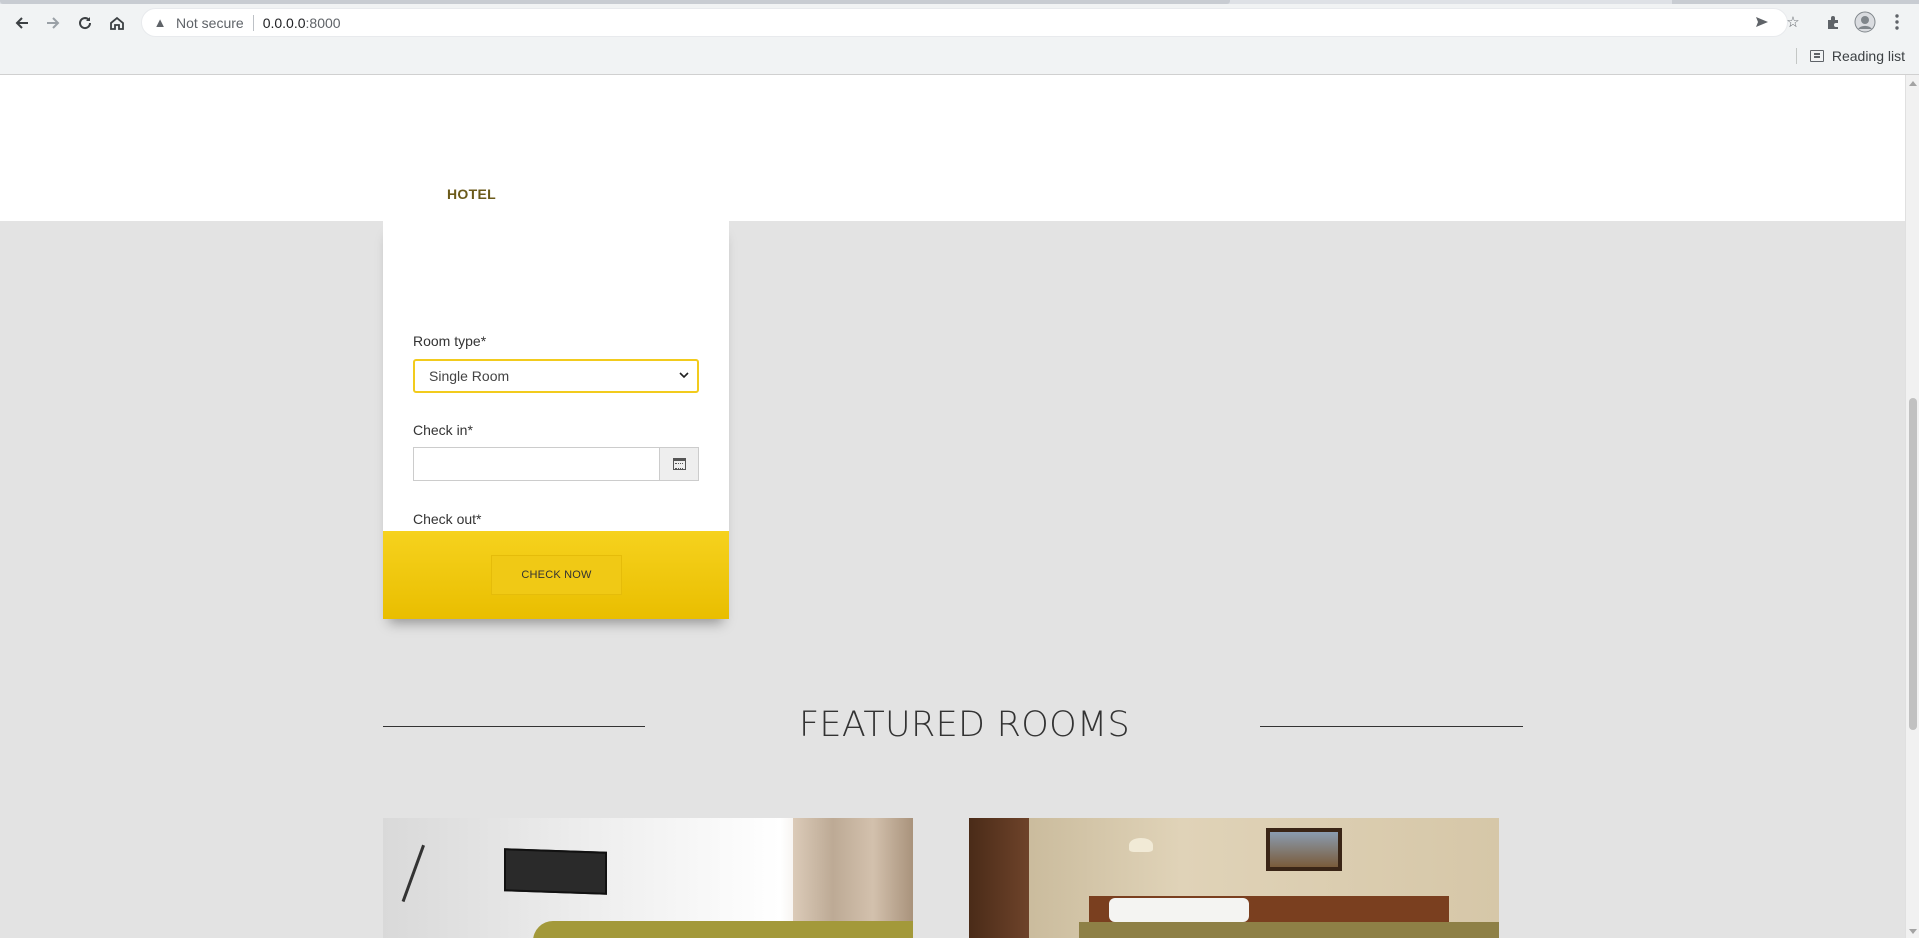 This screenshot has height=938, width=1919. I want to click on menu-icon, so click(1897, 22).